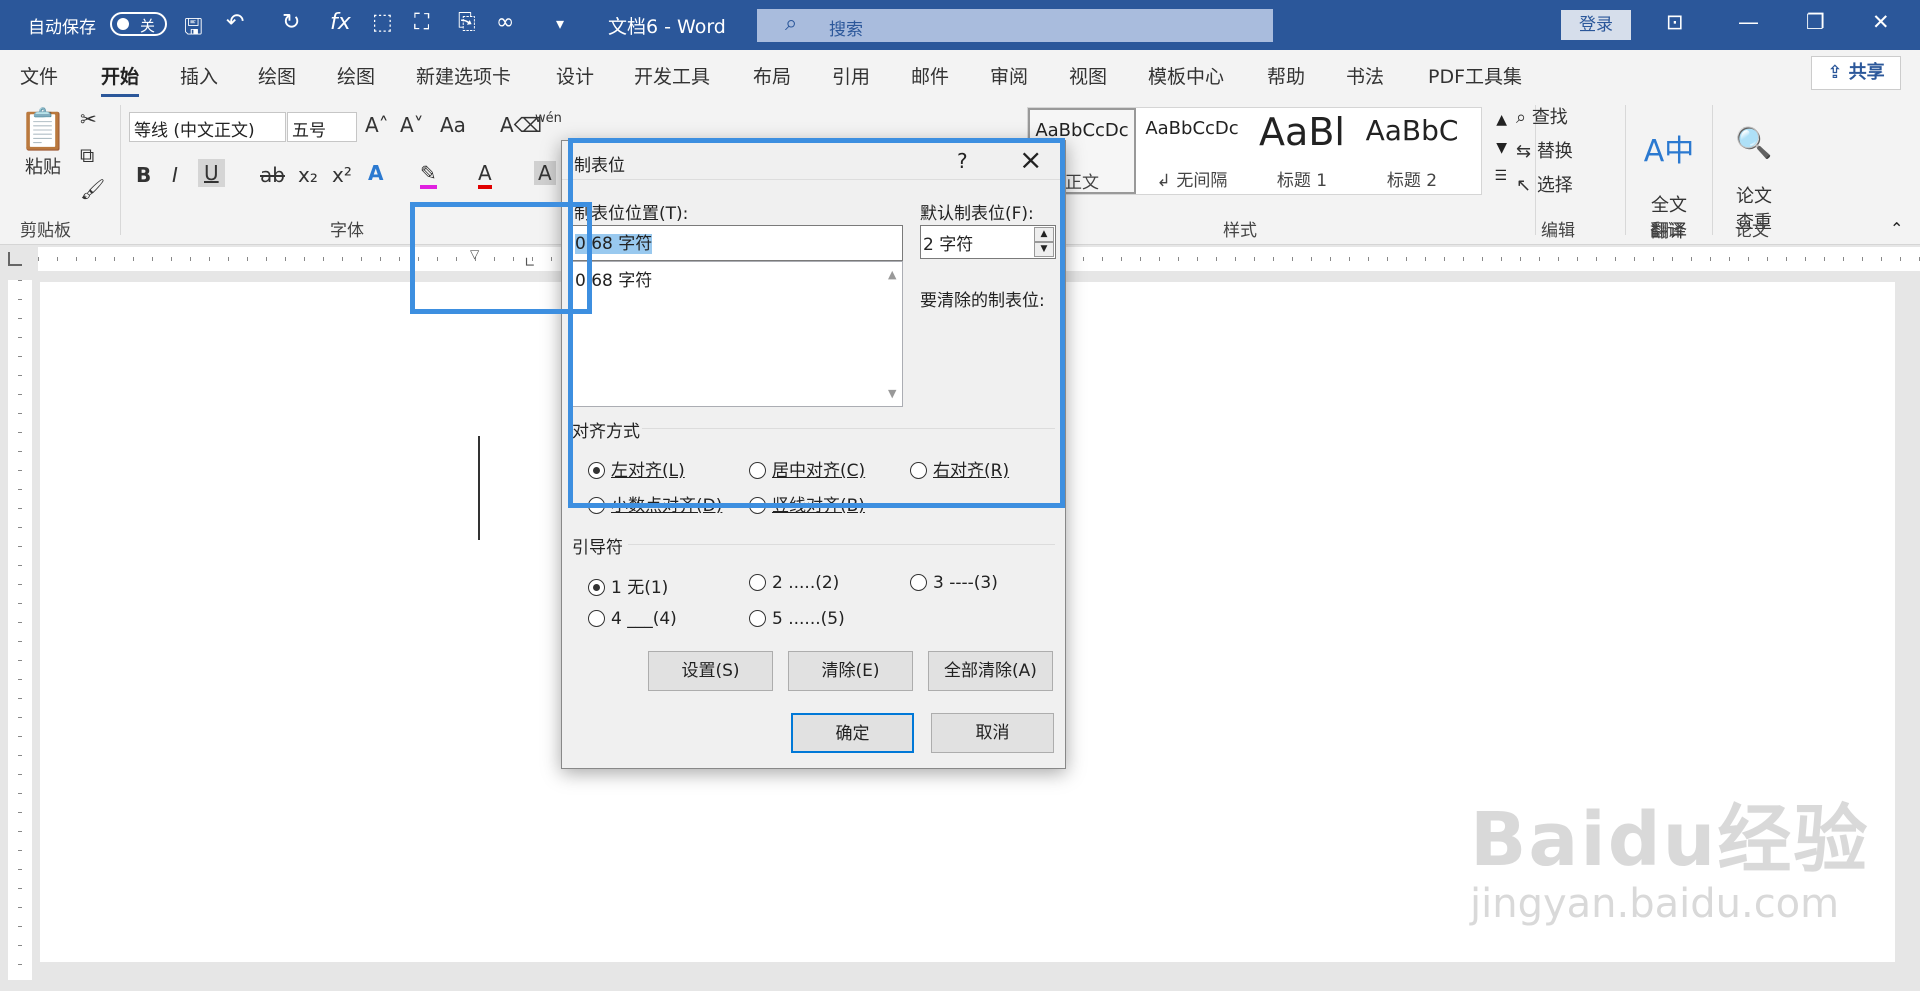 Image resolution: width=1920 pixels, height=991 pixels. I want to click on leader-dots-radio: 2 .....(2), so click(794, 583).